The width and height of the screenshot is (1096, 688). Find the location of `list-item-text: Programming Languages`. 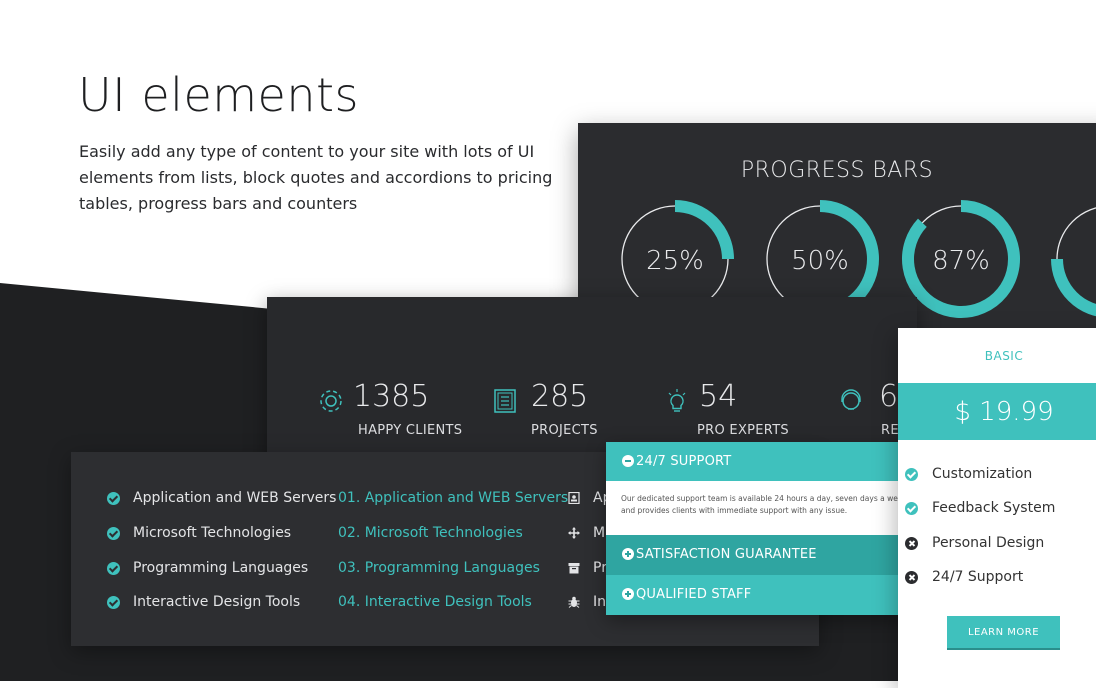

list-item-text: Programming Languages is located at coordinates (221, 568).